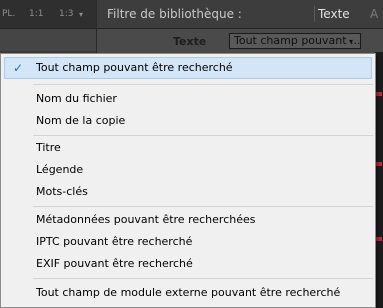  Describe the element at coordinates (81, 14) in the screenshot. I see `zoom-dropdown-icon: ▾` at that location.